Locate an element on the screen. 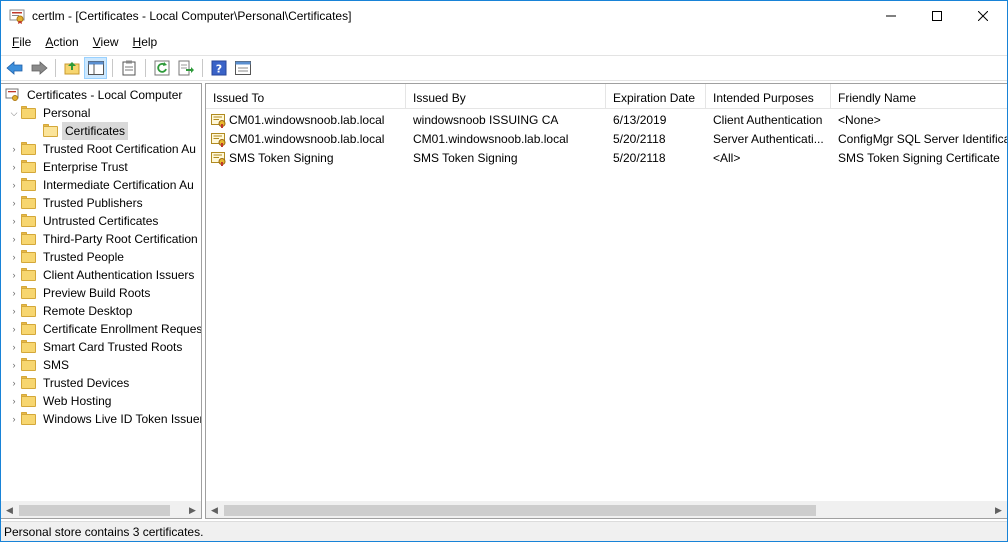 The image size is (1008, 542). tree-item-store: › Preview Build Roots is located at coordinates (80, 293).